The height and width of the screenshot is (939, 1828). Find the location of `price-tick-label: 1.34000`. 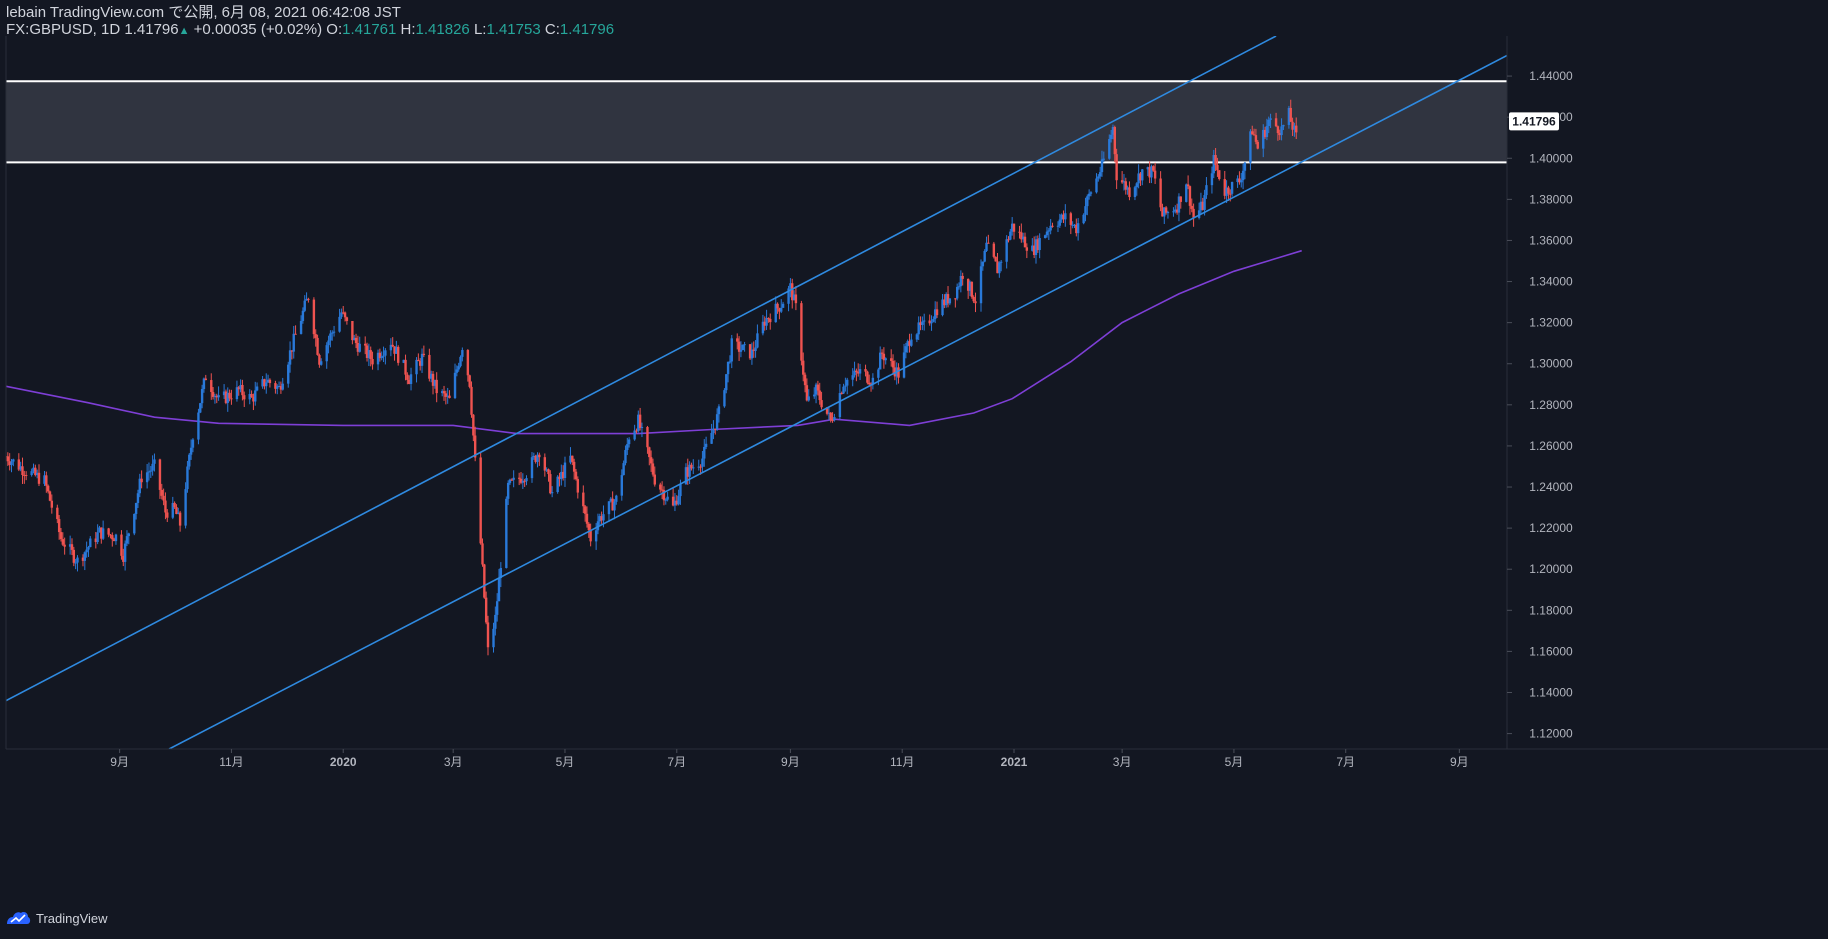

price-tick-label: 1.34000 is located at coordinates (1551, 282).